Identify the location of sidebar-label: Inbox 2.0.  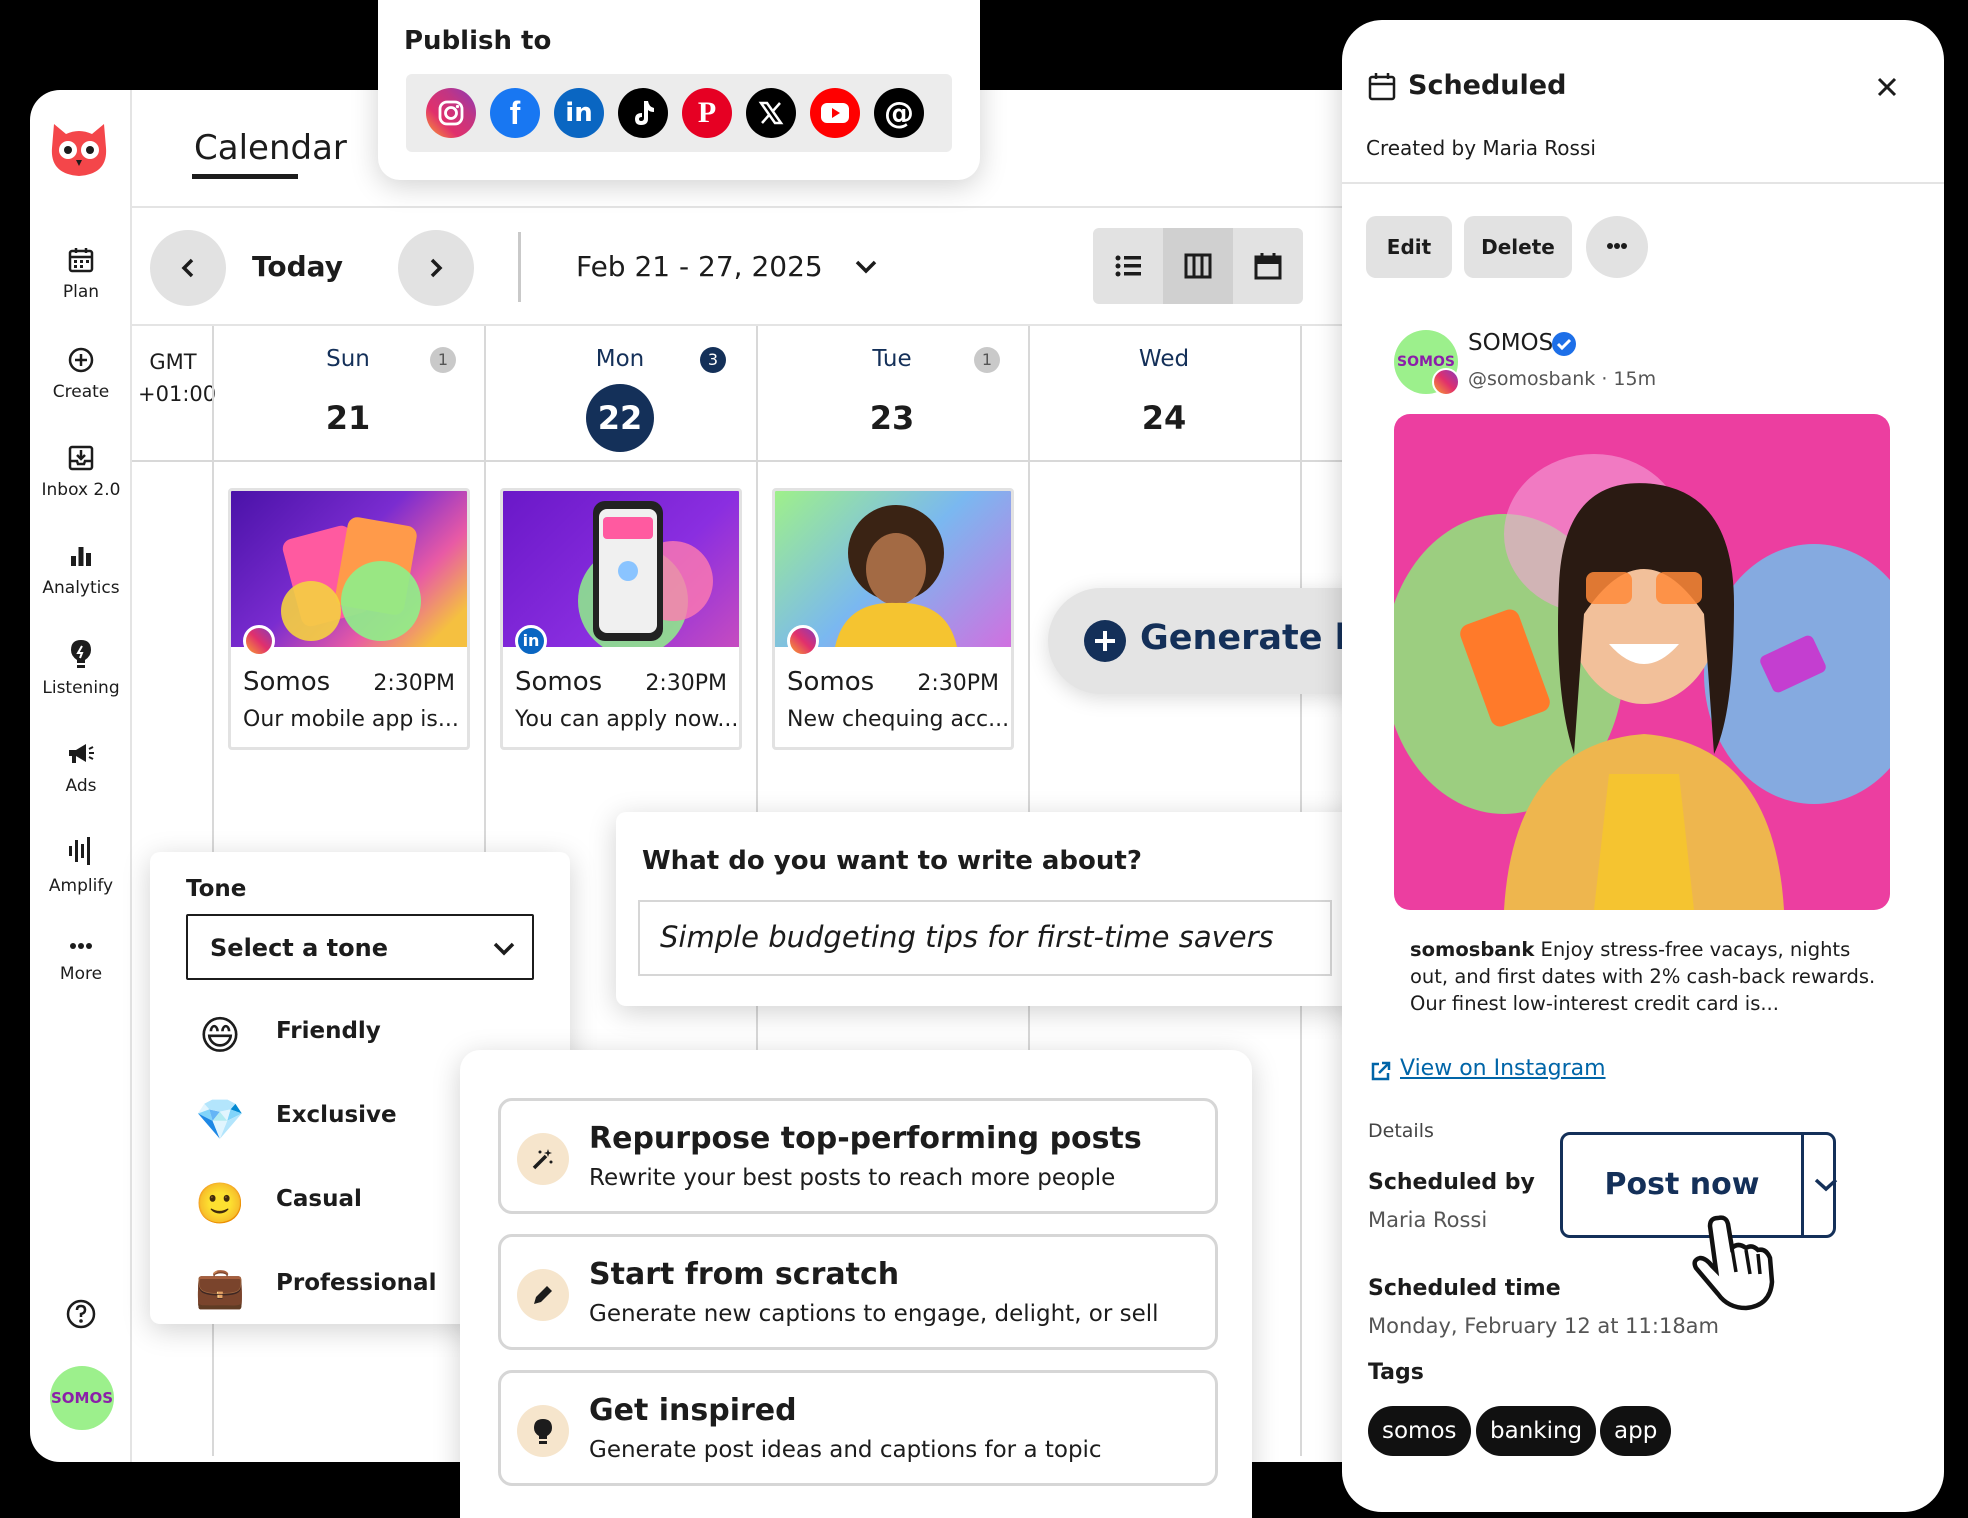
(81, 490).